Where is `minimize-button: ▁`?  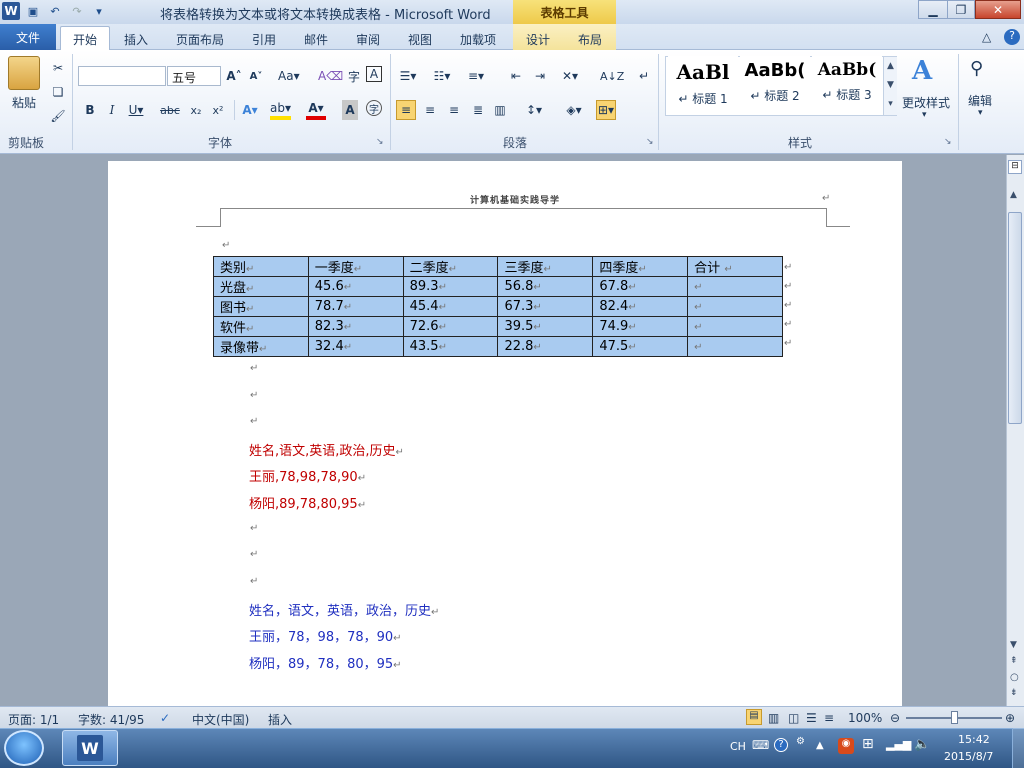 minimize-button: ▁ is located at coordinates (933, 9).